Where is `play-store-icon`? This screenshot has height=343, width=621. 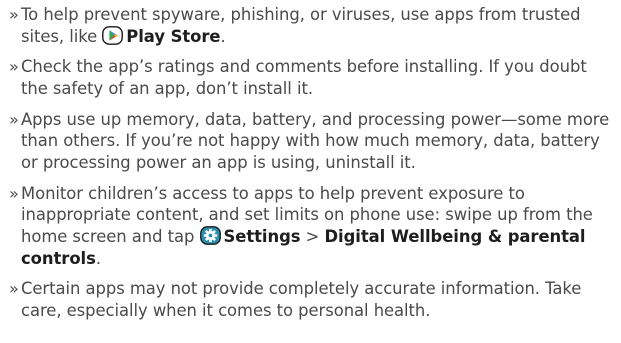
play-store-icon is located at coordinates (113, 35).